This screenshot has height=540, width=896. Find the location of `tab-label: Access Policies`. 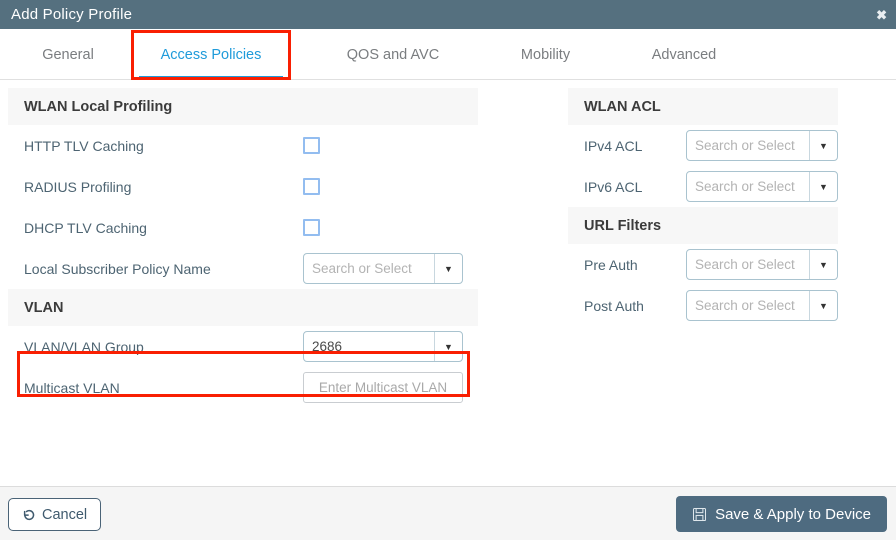

tab-label: Access Policies is located at coordinates (211, 54).